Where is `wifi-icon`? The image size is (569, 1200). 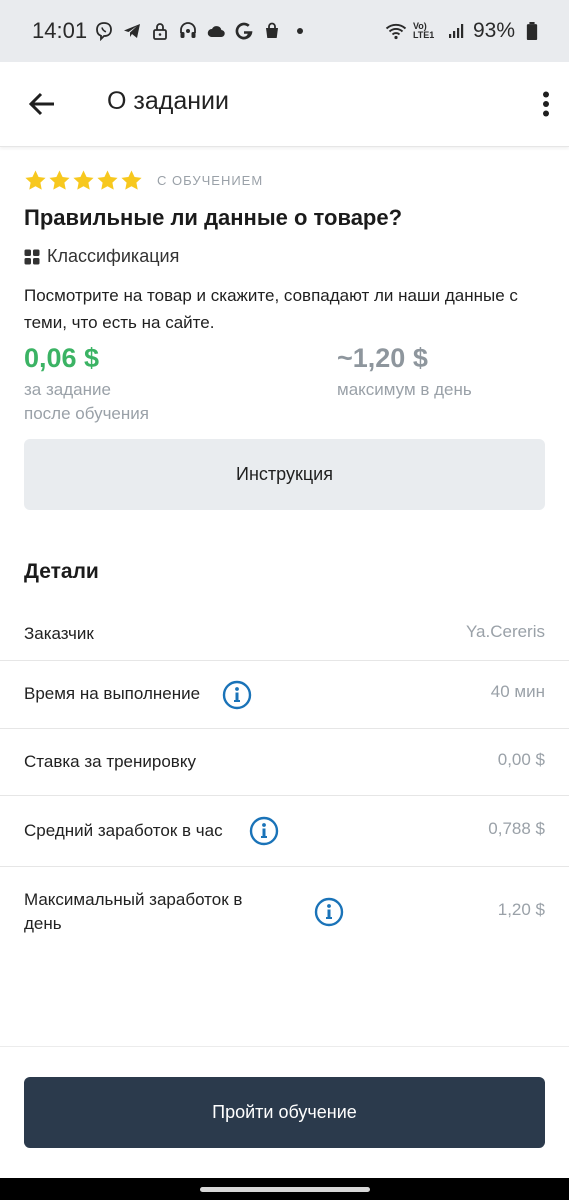 wifi-icon is located at coordinates (396, 31).